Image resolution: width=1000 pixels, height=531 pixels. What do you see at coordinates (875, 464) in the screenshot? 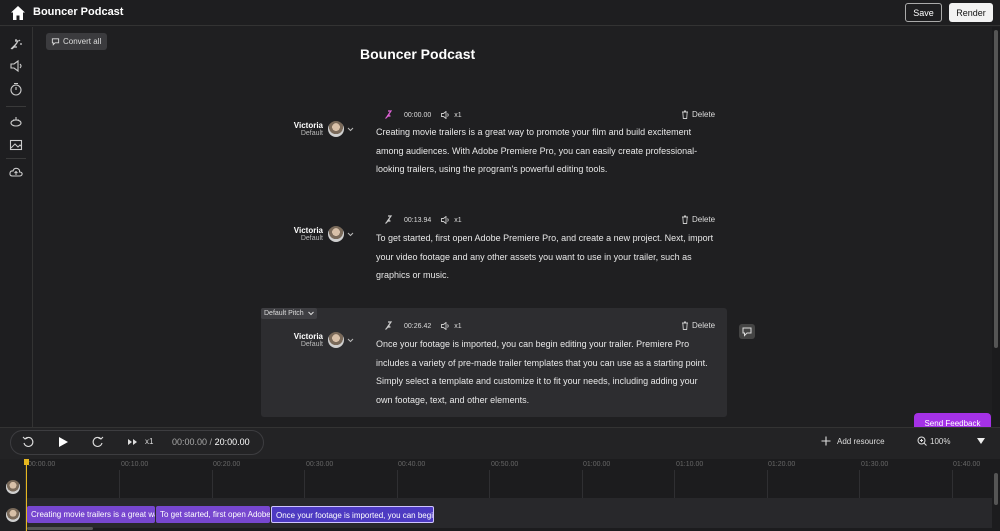
I see `ruler-tick: 01:30.00` at bounding box center [875, 464].